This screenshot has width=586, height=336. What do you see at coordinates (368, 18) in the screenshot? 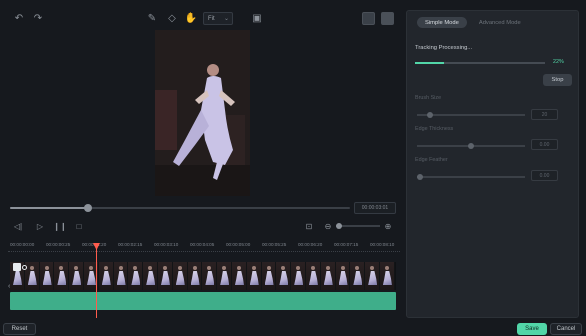
I see `mask-view-icon` at bounding box center [368, 18].